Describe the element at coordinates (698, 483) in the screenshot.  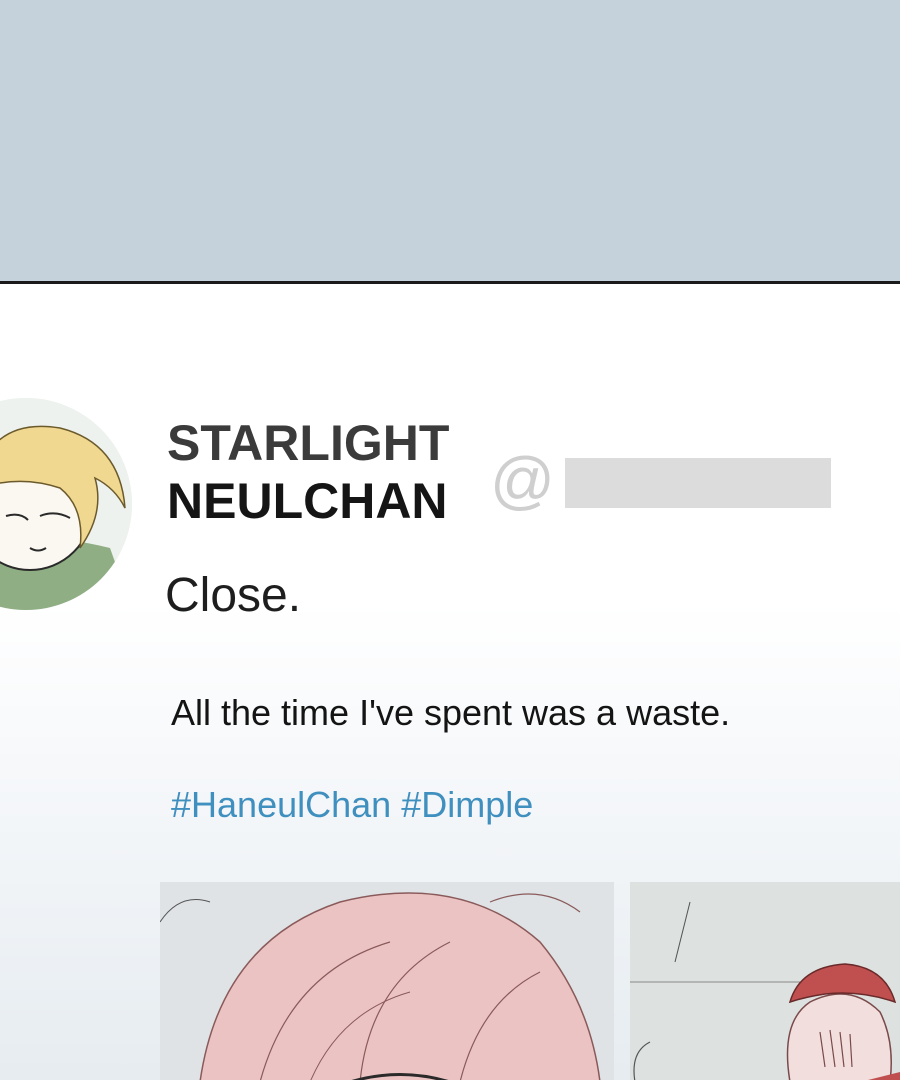
I see `redacted-handle` at that location.